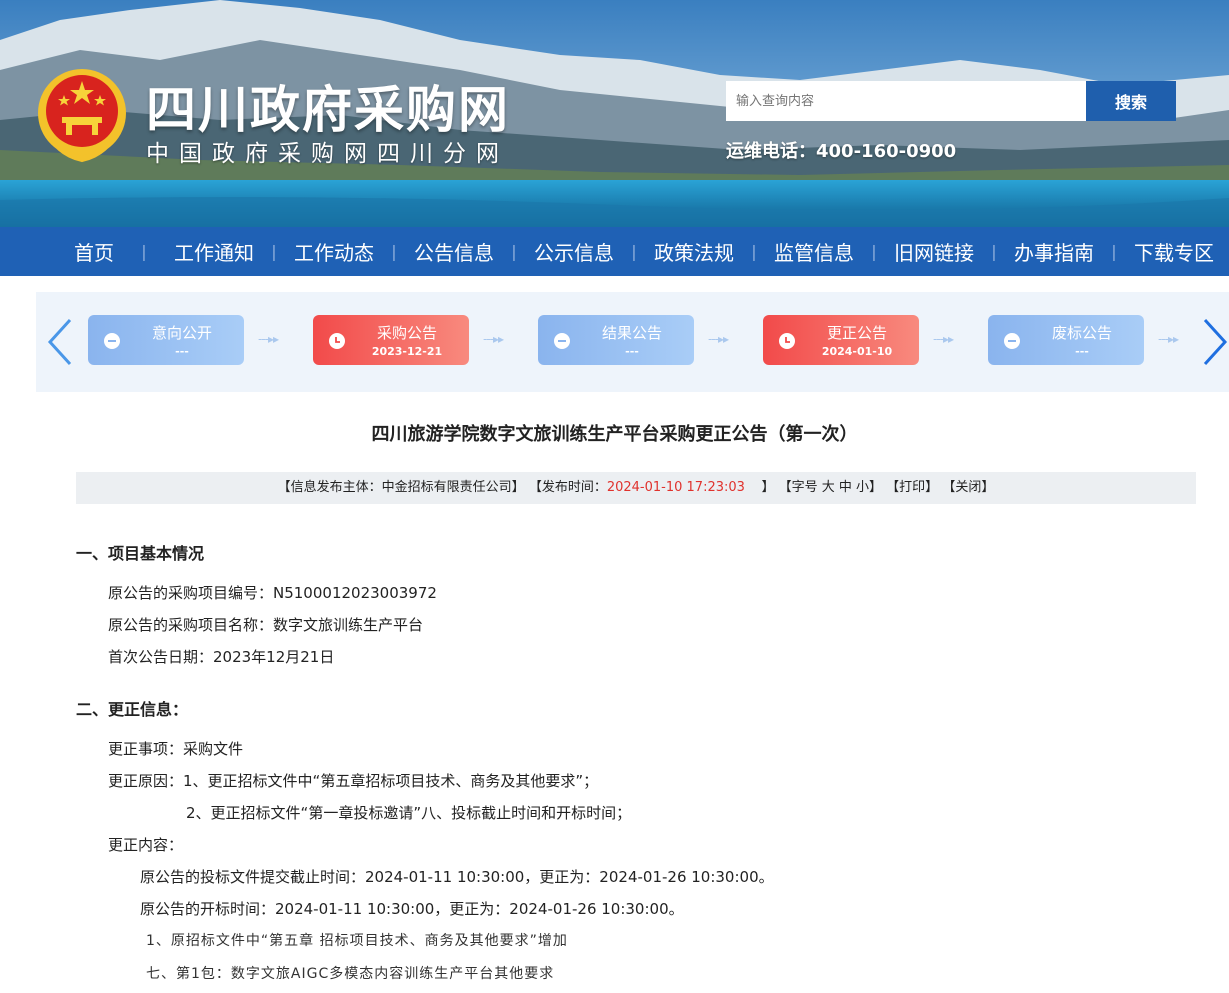 This screenshot has width=1229, height=993. I want to click on correction-item-line: 更正事项：采购文件, so click(176, 749).